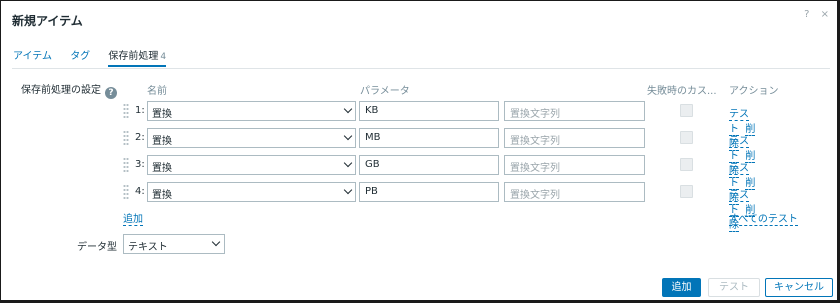  What do you see at coordinates (140, 110) in the screenshot?
I see `step-number: 1:` at bounding box center [140, 110].